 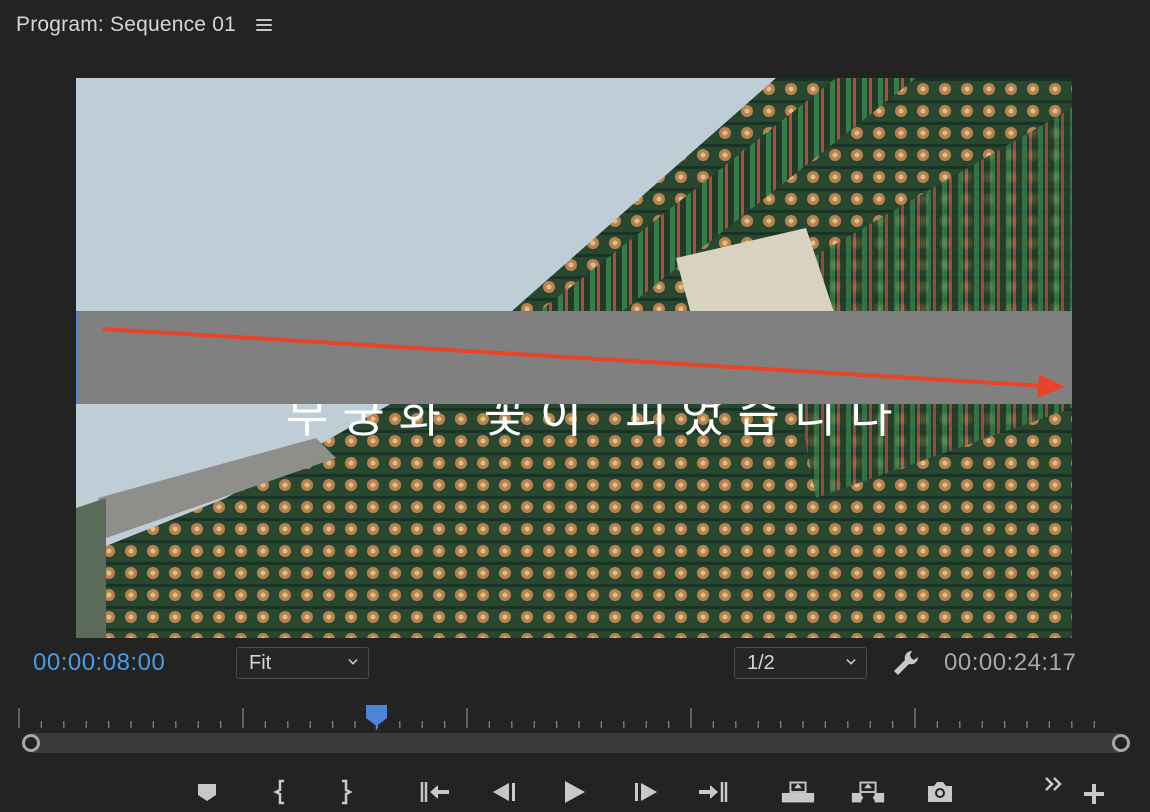 I want to click on playhead-timecode: 00:00:08:00, so click(x=99, y=663).